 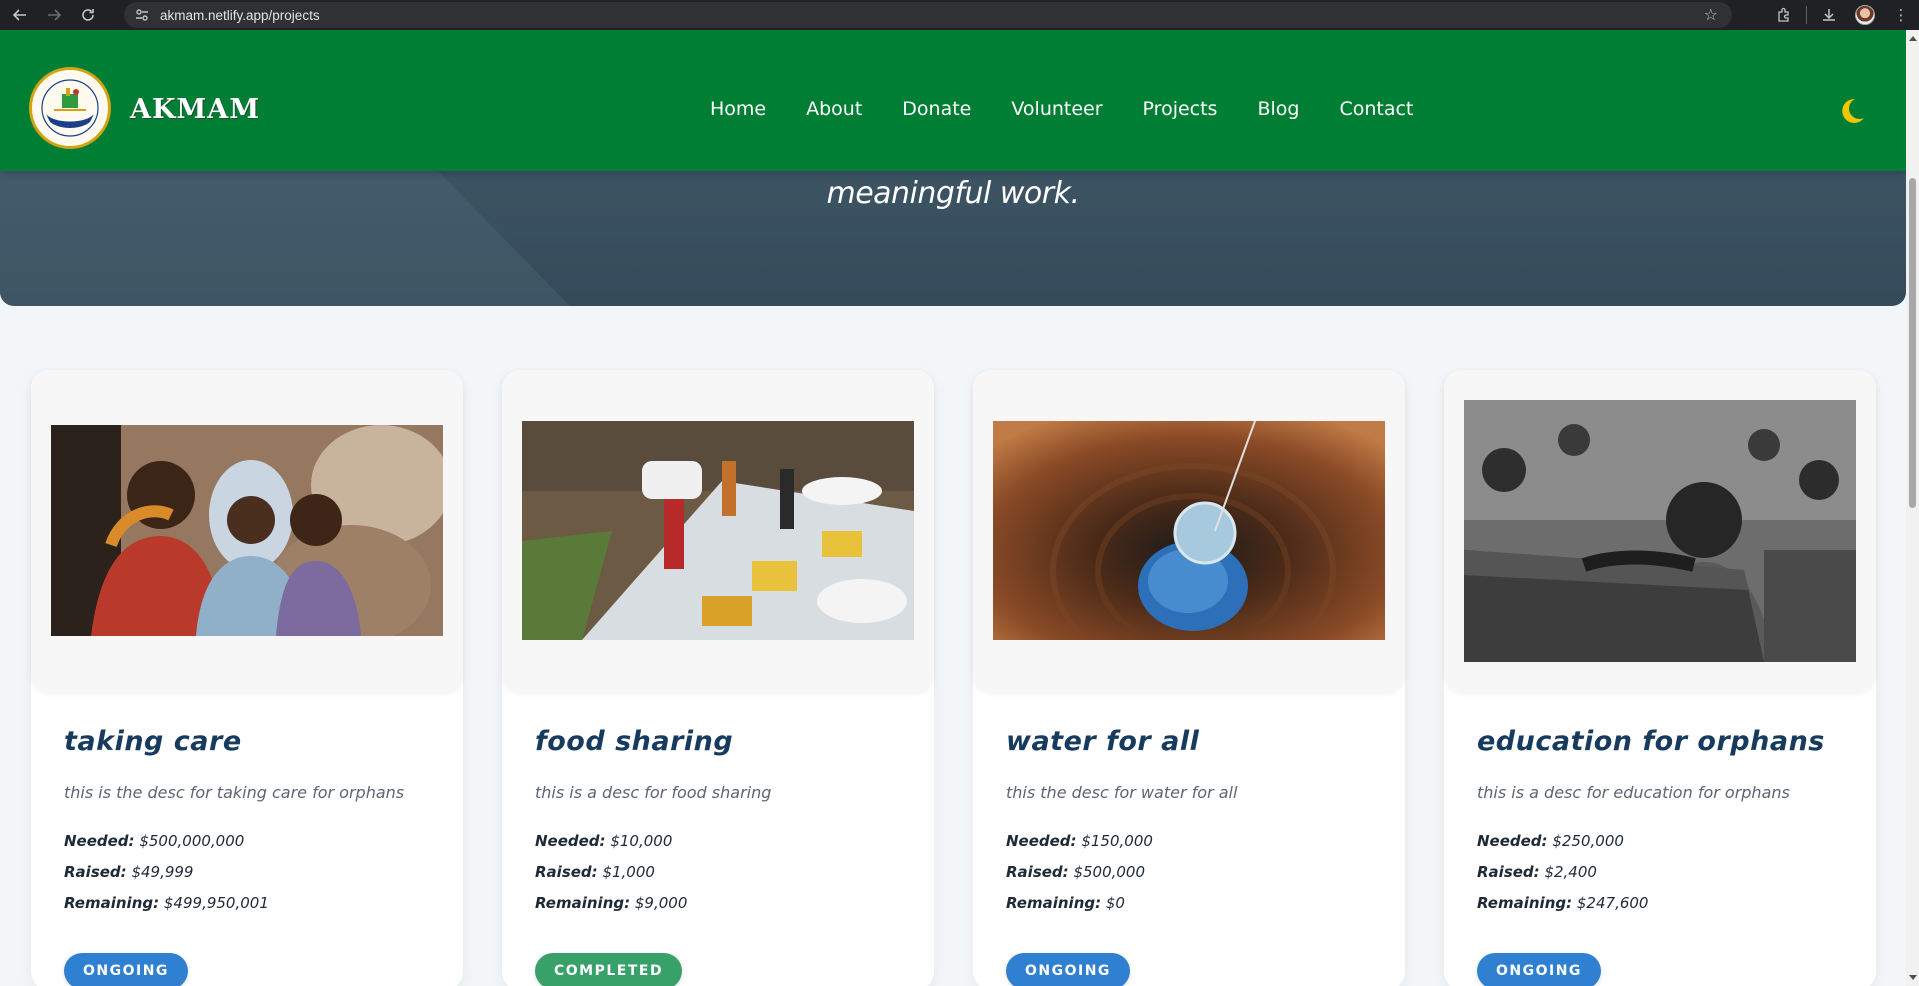 I want to click on raised-value: $2,400, so click(x=1570, y=872).